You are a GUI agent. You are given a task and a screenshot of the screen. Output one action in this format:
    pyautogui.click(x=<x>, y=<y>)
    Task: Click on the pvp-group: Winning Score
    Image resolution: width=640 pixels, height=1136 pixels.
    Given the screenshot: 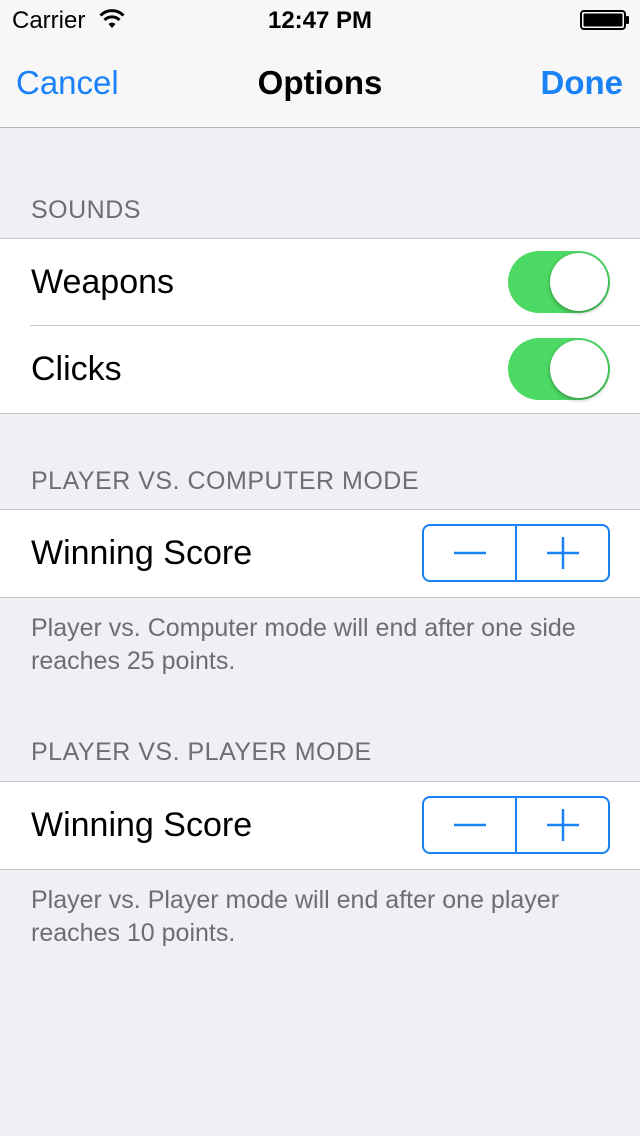 What is the action you would take?
    pyautogui.click(x=320, y=825)
    